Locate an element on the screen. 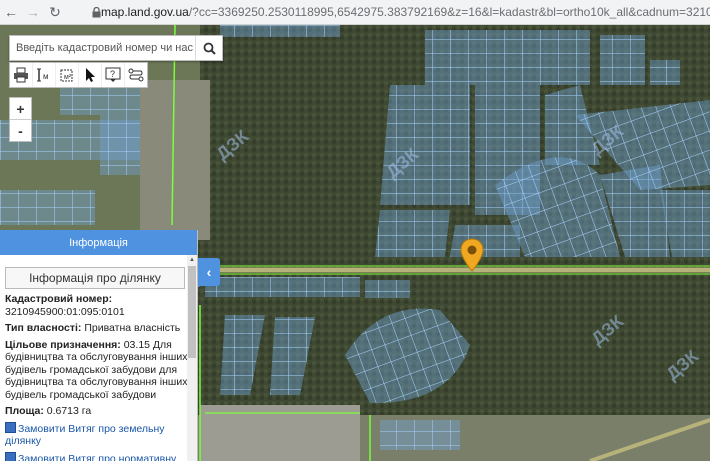 Image resolution: width=710 pixels, height=461 pixels. map-toolbar: м м² ? is located at coordinates (78, 75).